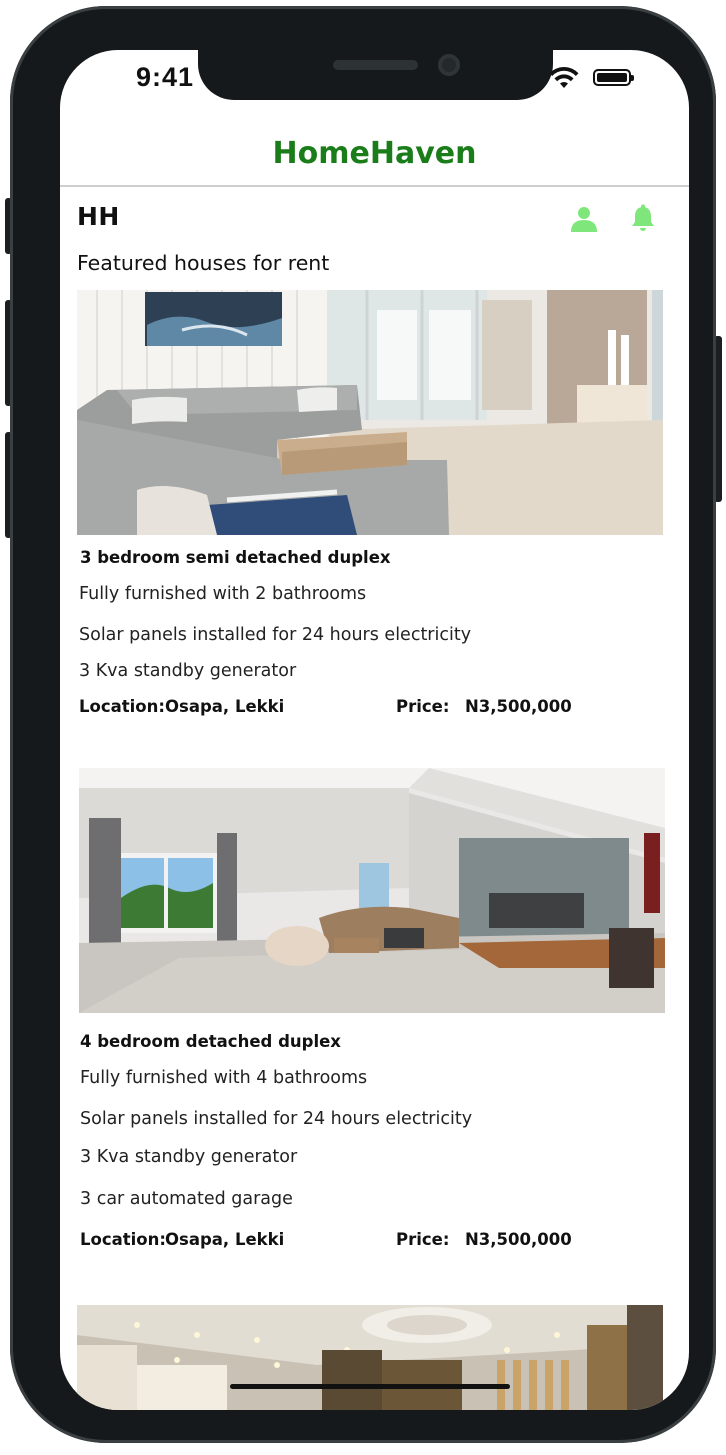 This screenshot has width=726, height=1455. What do you see at coordinates (564, 77) in the screenshot?
I see `wifi-icon` at bounding box center [564, 77].